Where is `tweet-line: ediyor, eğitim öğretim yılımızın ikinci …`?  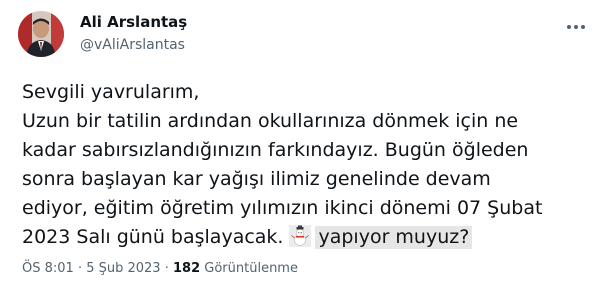 tweet-line: ediyor, eğitim öğretim yılımızın ikinci … is located at coordinates (282, 208).